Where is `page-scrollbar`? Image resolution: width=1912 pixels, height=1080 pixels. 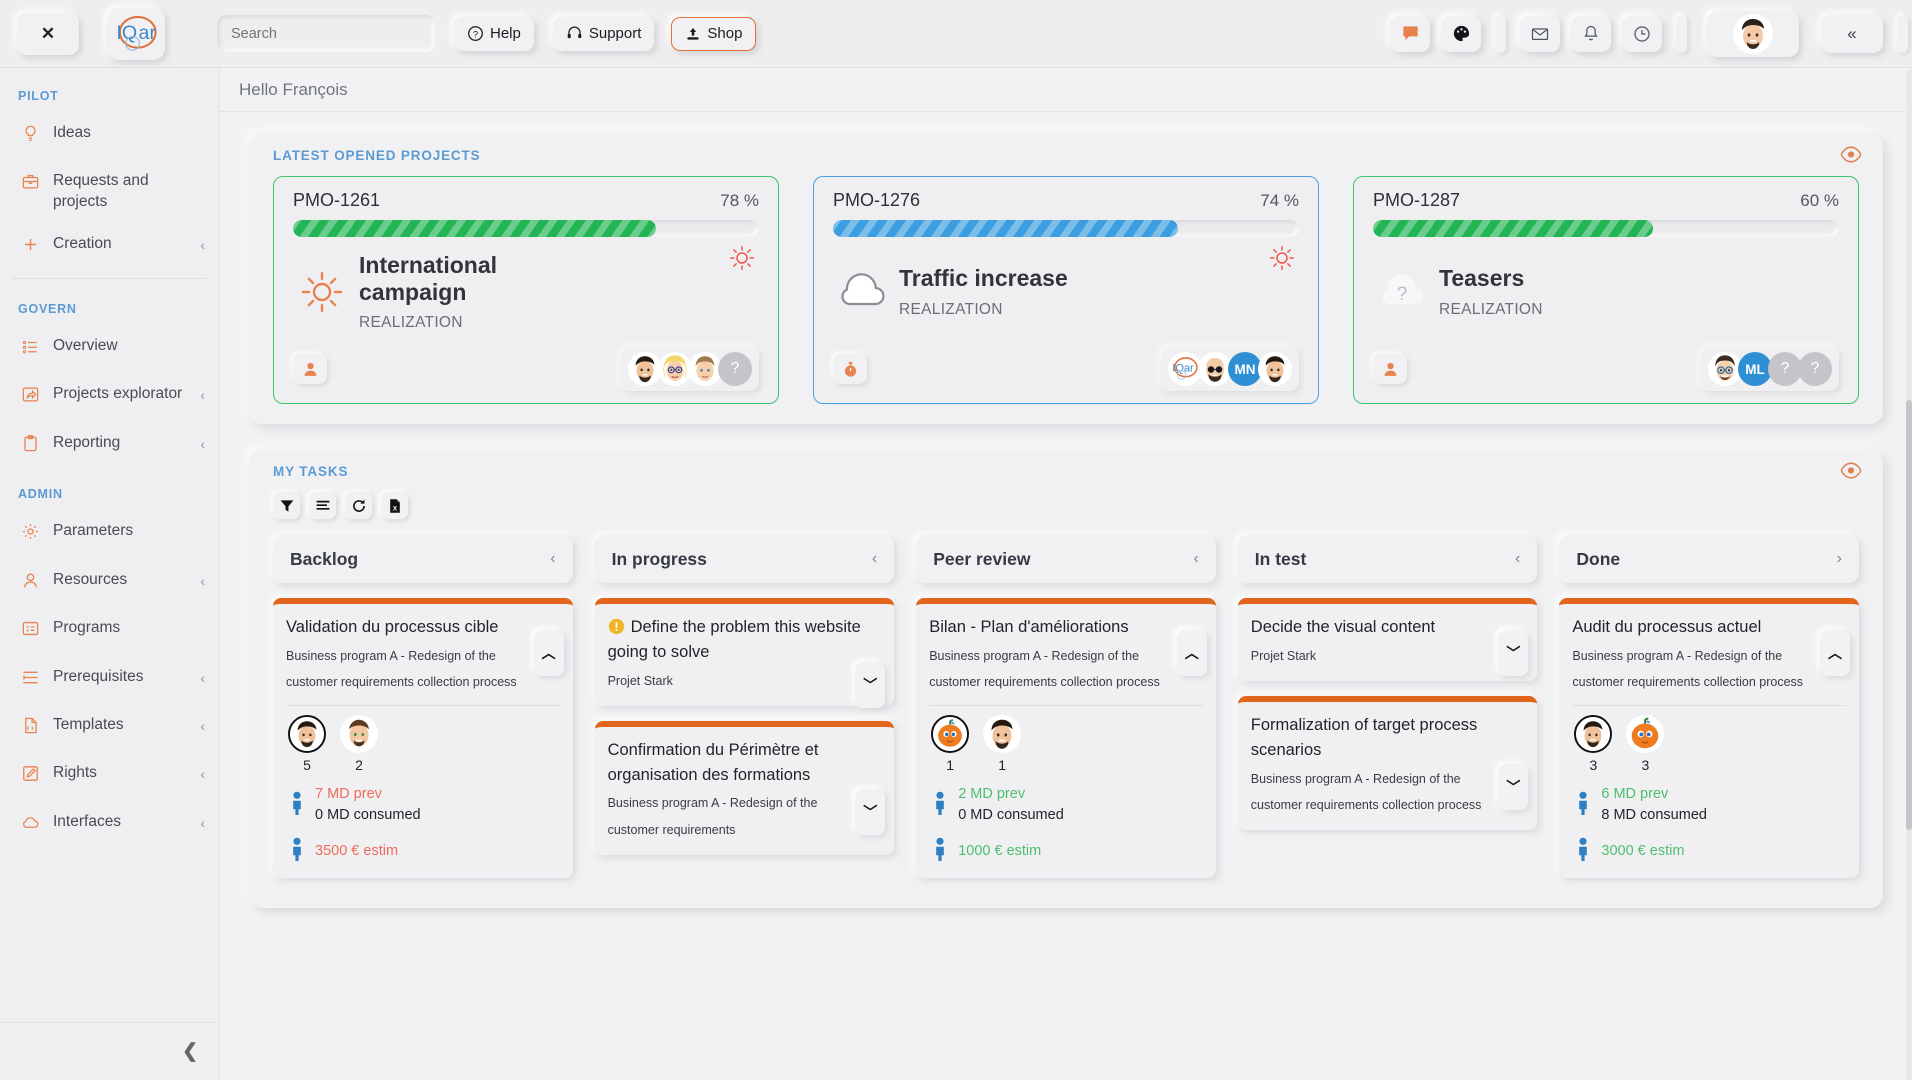
page-scrollbar is located at coordinates (1909, 575).